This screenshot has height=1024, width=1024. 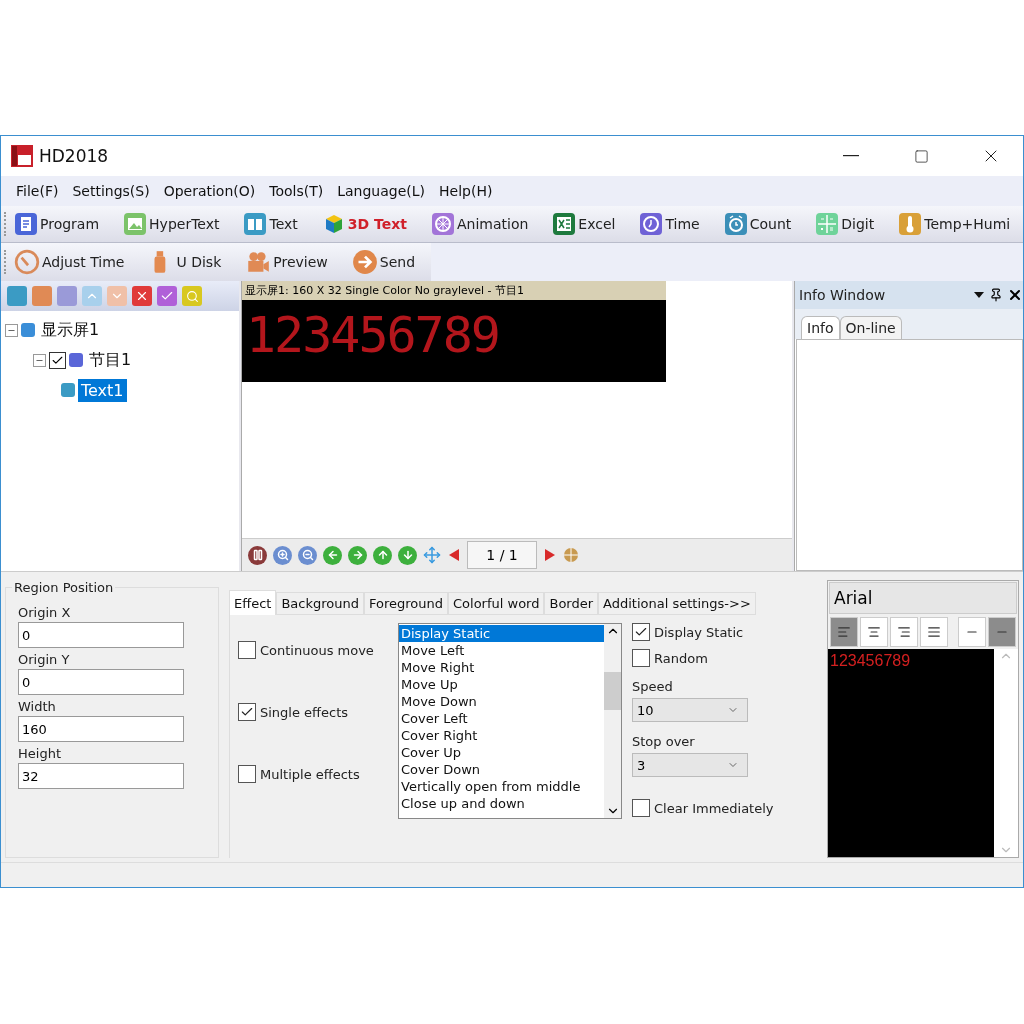 What do you see at coordinates (111, 191) in the screenshot?
I see `menu-item: Settings(S)` at bounding box center [111, 191].